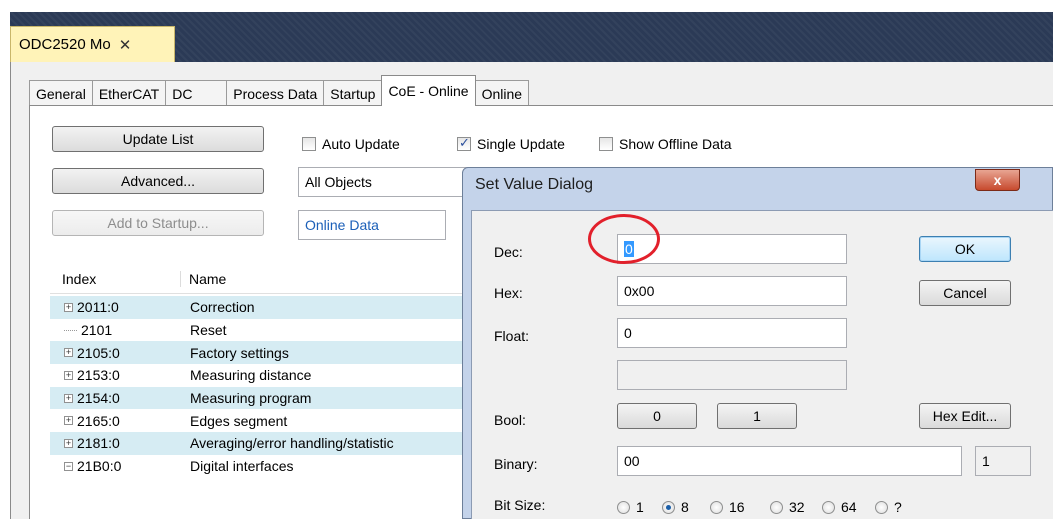  What do you see at coordinates (115, 279) in the screenshot?
I see `column-header-index: Index` at bounding box center [115, 279].